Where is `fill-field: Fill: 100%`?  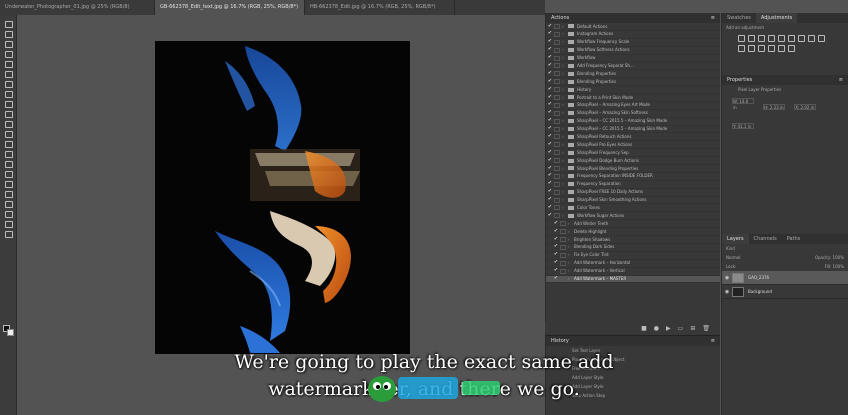 fill-field: Fill: 100% is located at coordinates (834, 266).